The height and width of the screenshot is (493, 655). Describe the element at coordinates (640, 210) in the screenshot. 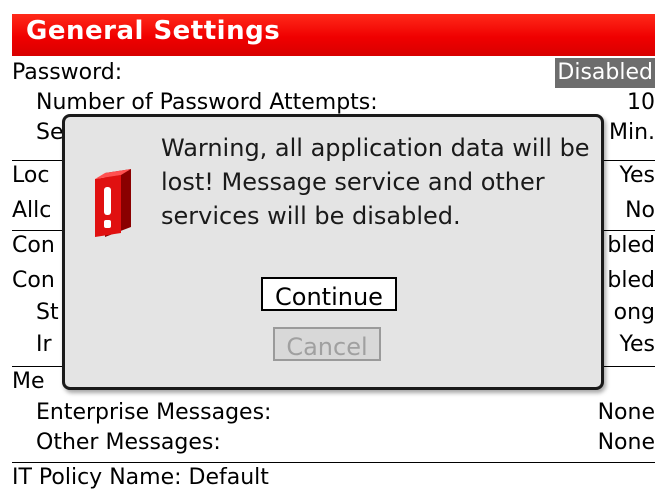

I see `setting-value: No` at that location.